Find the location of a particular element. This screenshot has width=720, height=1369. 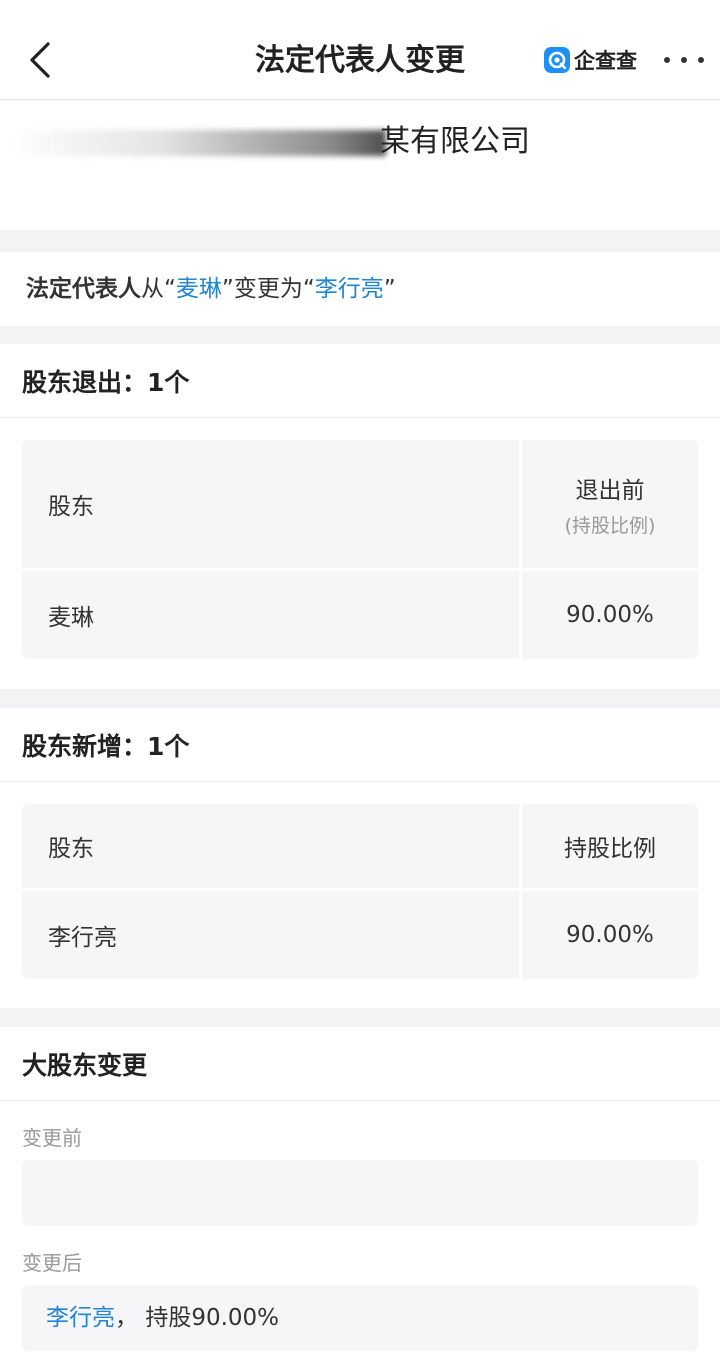

table-row: 麦琳 90.00% is located at coordinates (360, 615).